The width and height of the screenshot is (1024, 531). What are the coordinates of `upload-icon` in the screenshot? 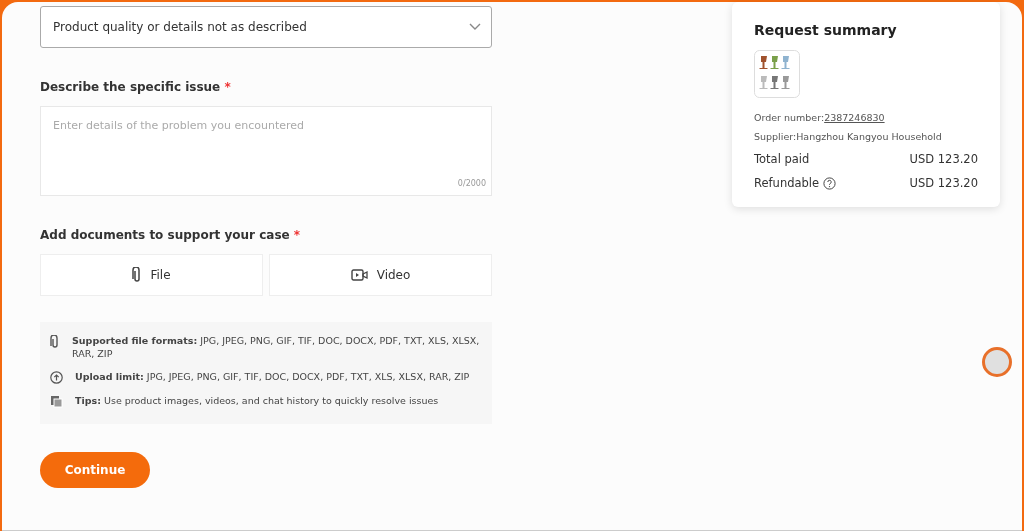 It's located at (56, 377).